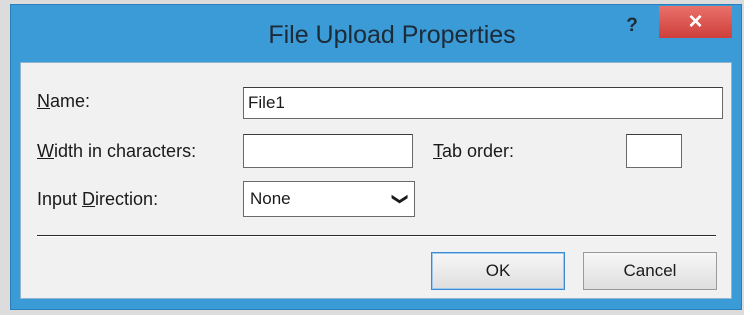  Describe the element at coordinates (329, 199) in the screenshot. I see `input-direction-select: None ❯` at that location.